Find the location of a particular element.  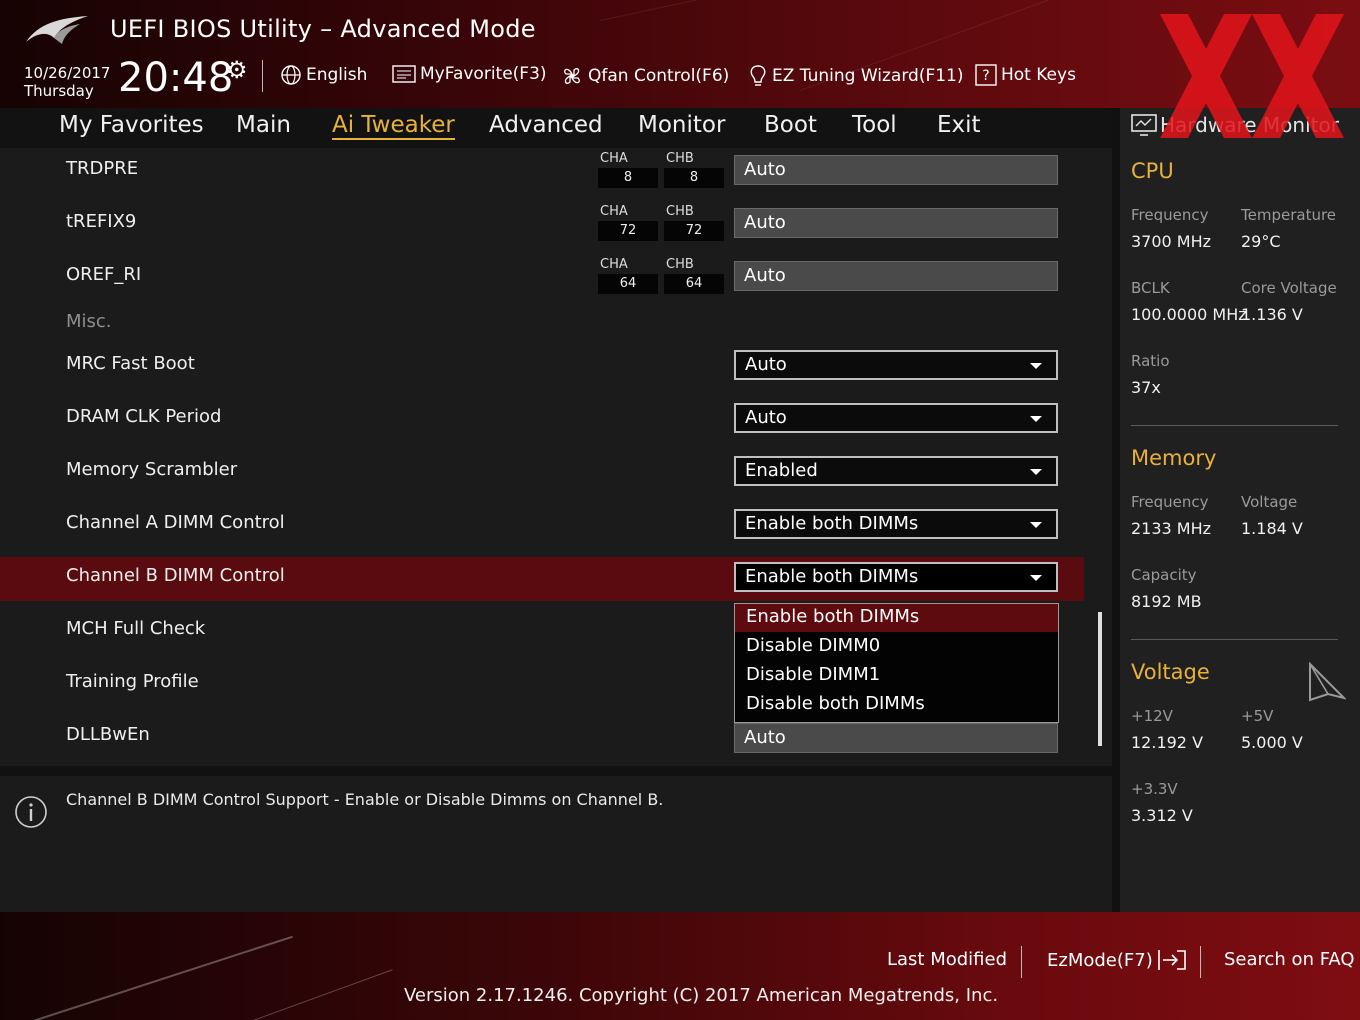

v5-label: +5V is located at coordinates (1257, 716).